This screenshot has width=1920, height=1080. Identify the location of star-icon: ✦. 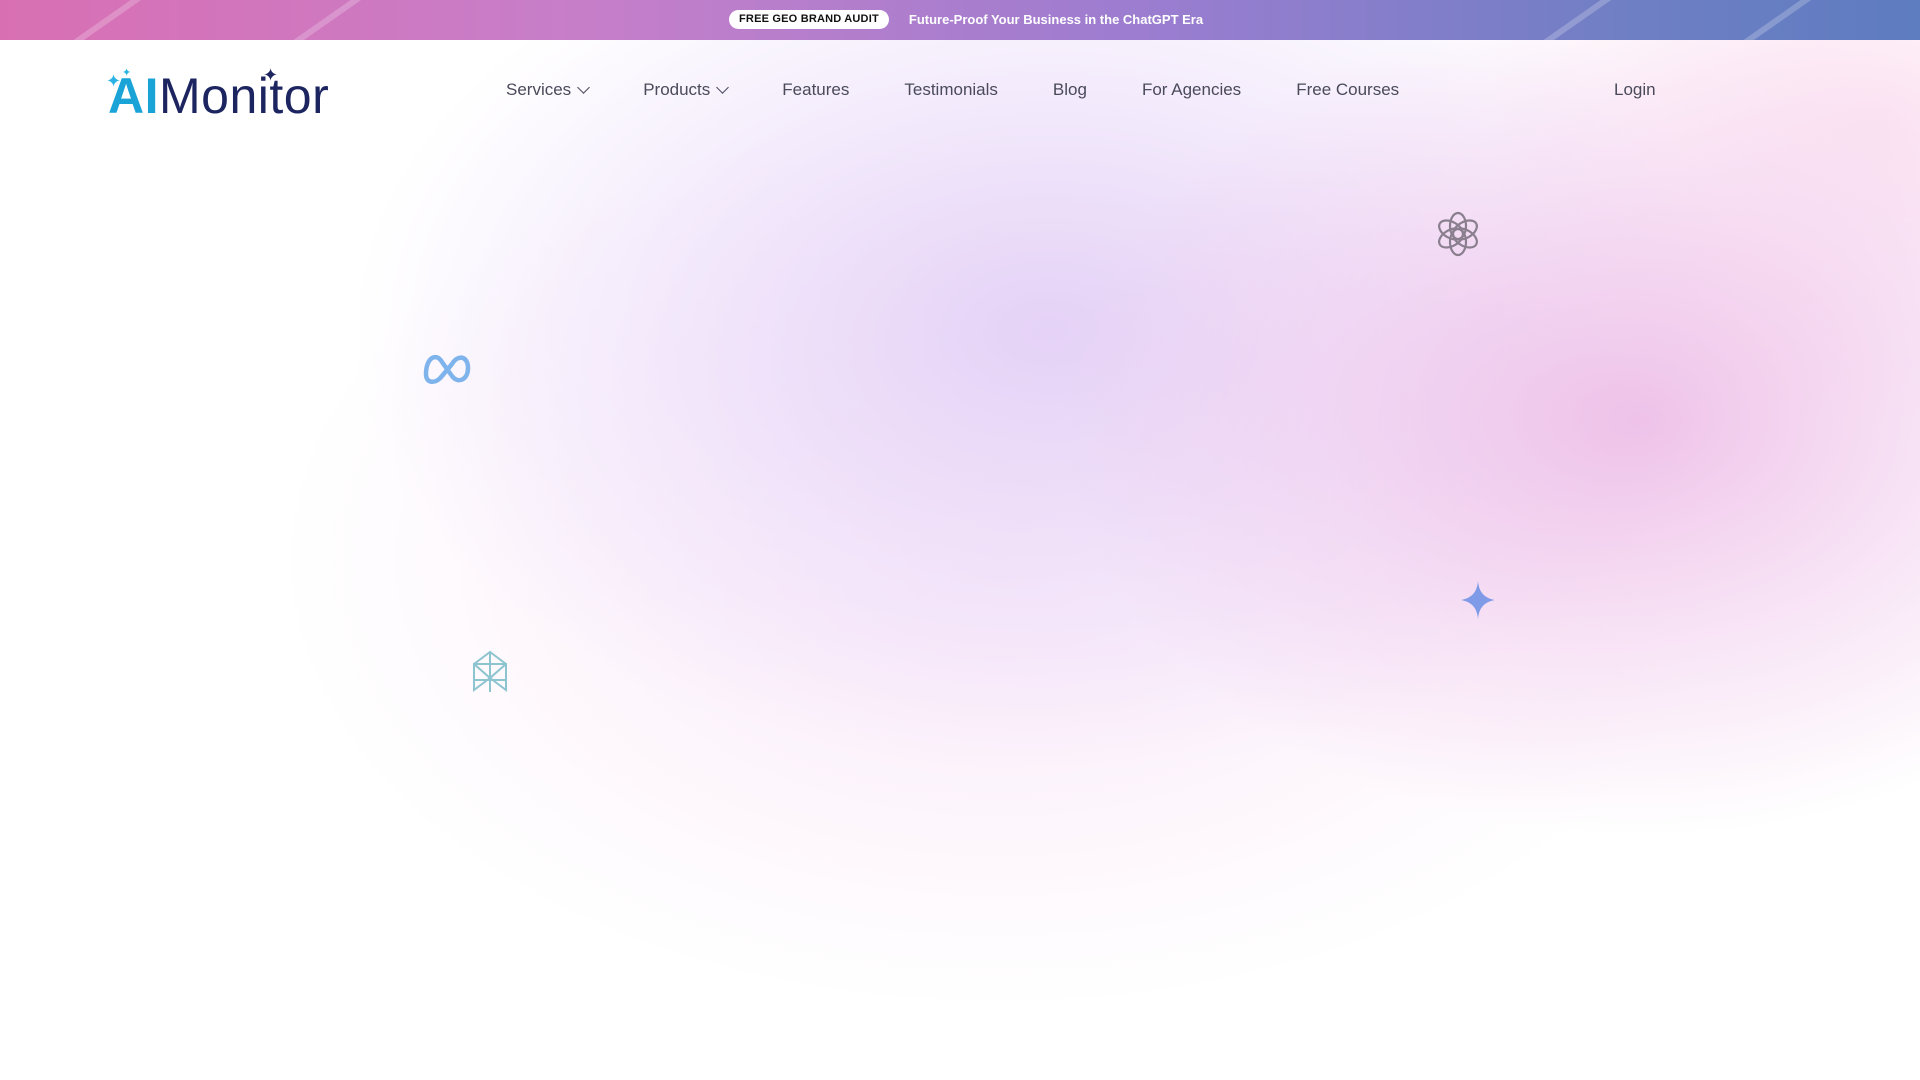
(271, 75).